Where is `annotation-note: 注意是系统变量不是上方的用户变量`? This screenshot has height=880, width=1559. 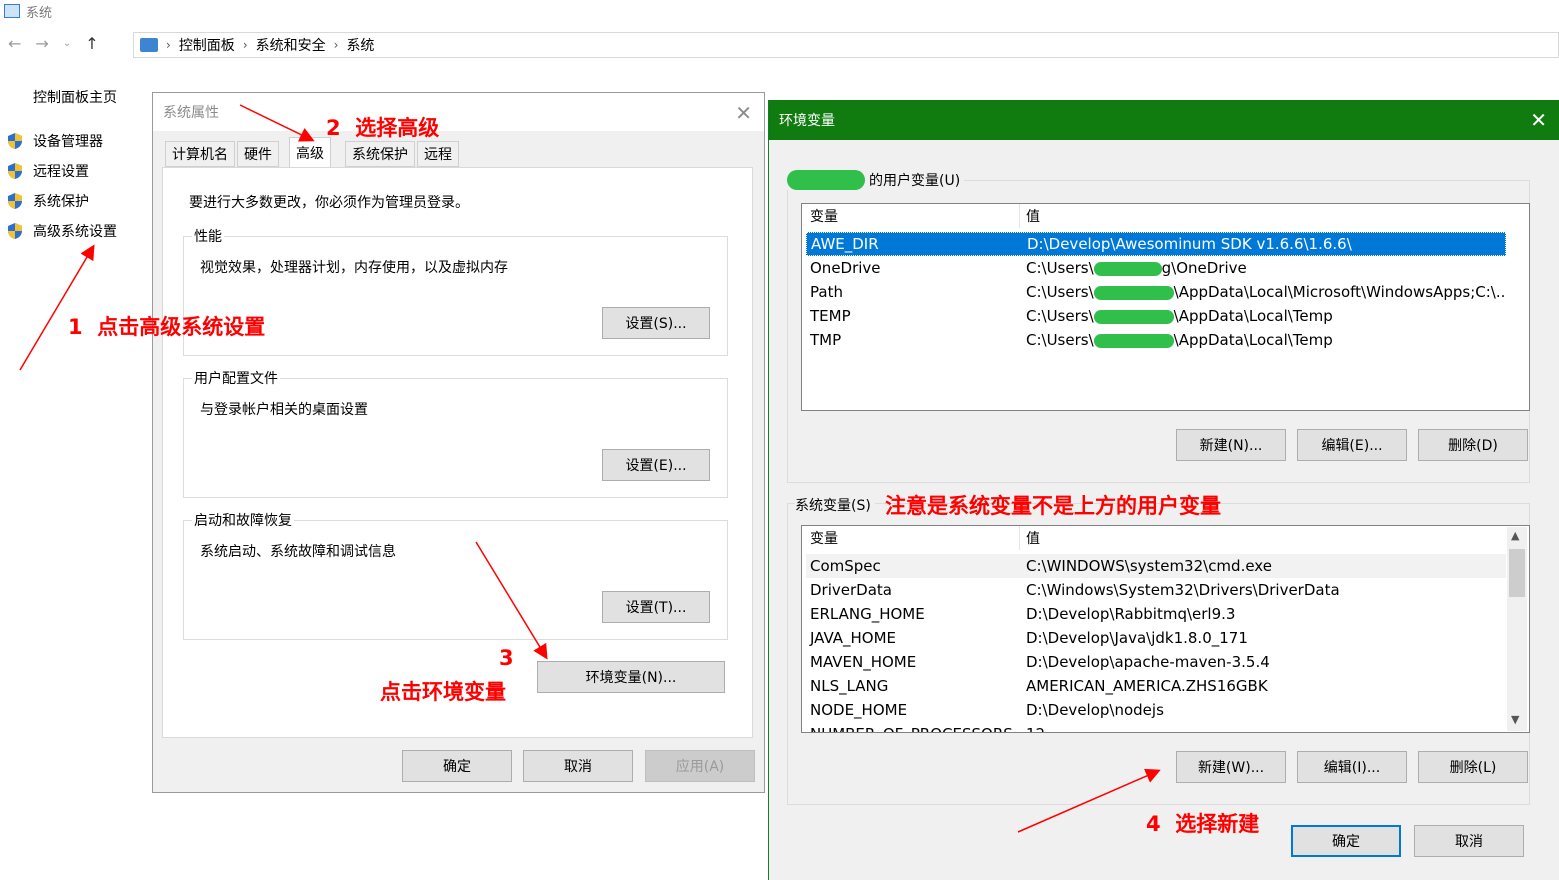 annotation-note: 注意是系统变量不是上方的用户变量 is located at coordinates (1053, 506).